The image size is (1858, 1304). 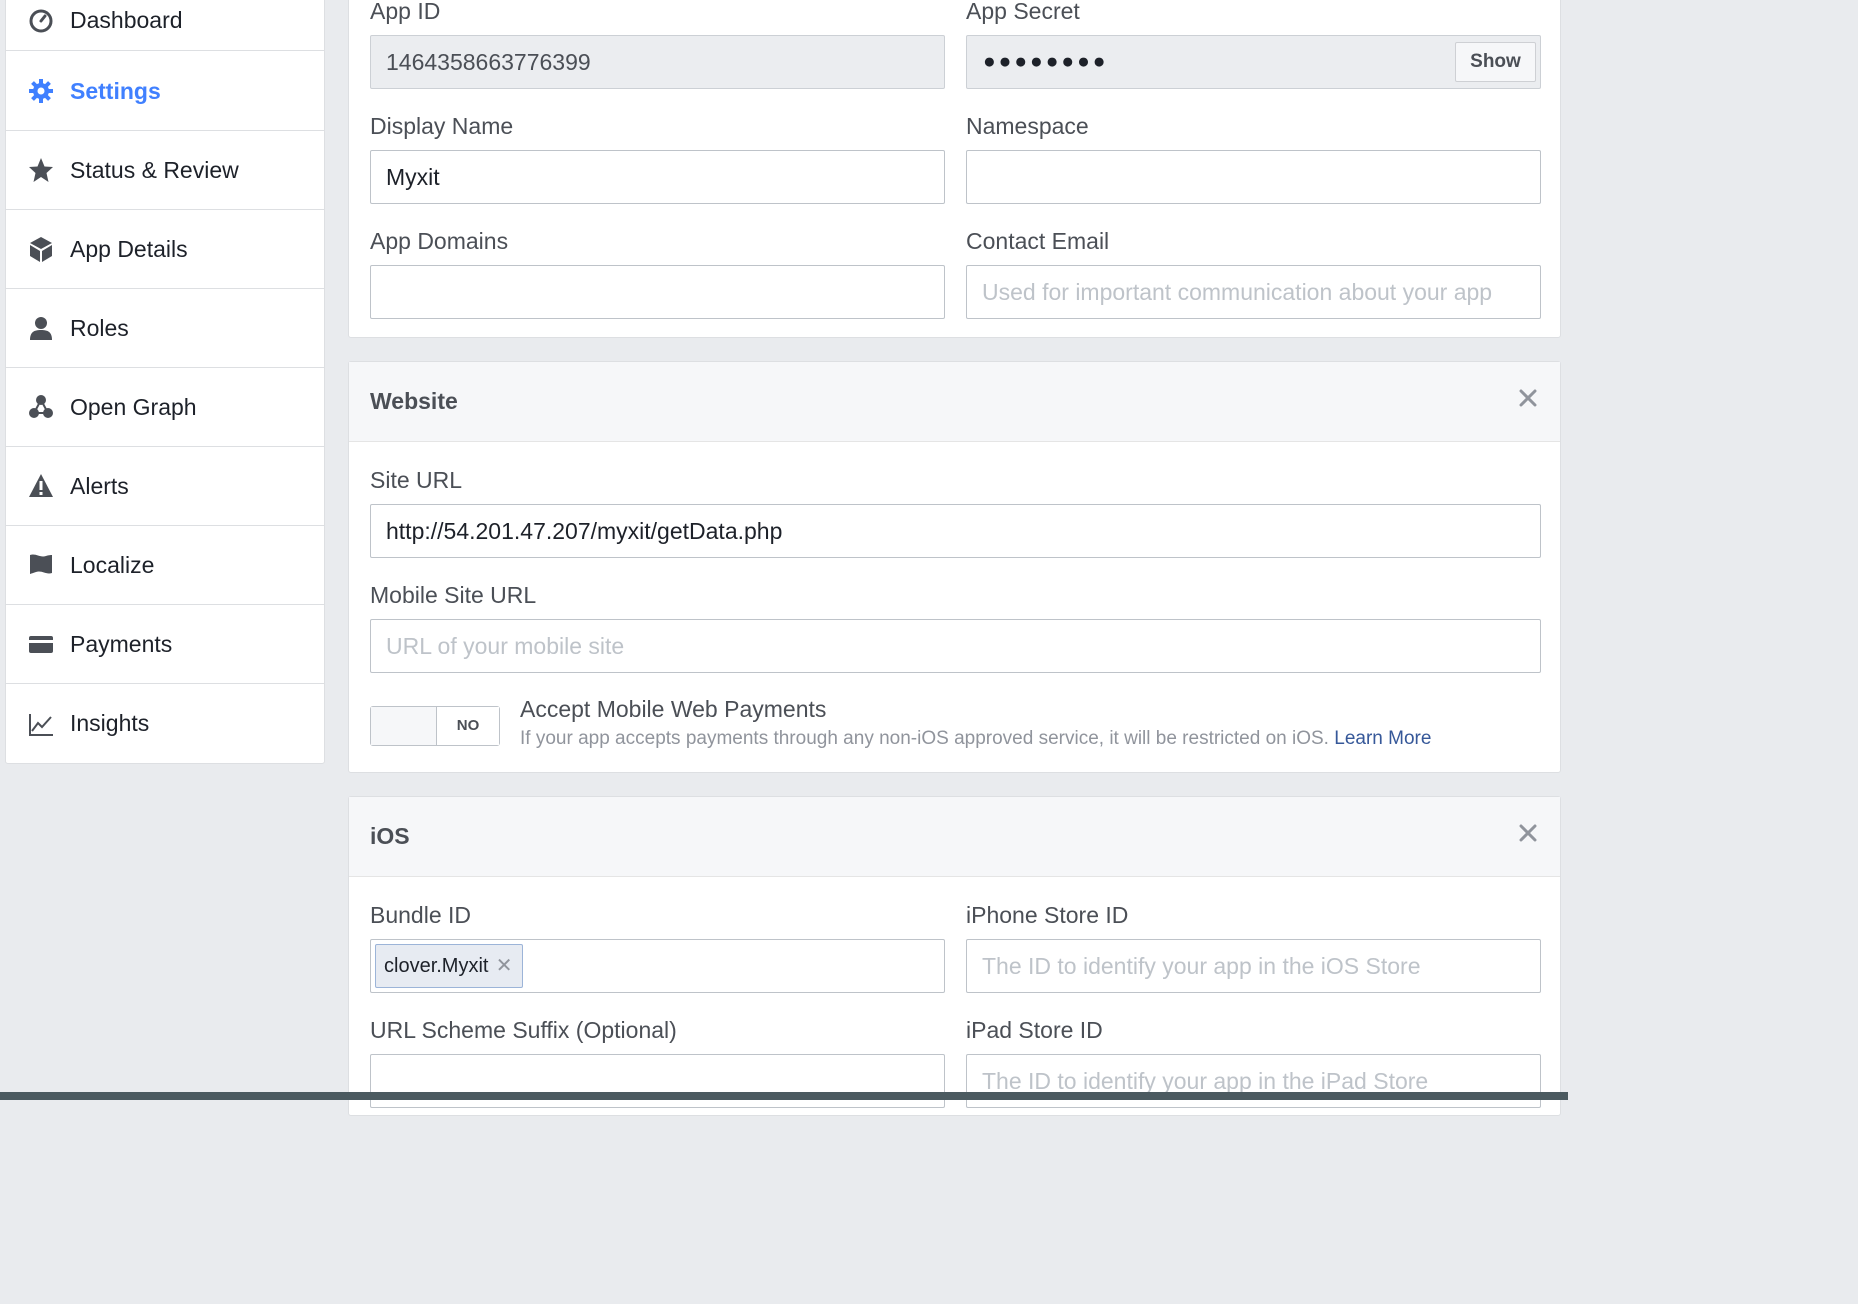 What do you see at coordinates (41, 486) in the screenshot?
I see `warning-icon` at bounding box center [41, 486].